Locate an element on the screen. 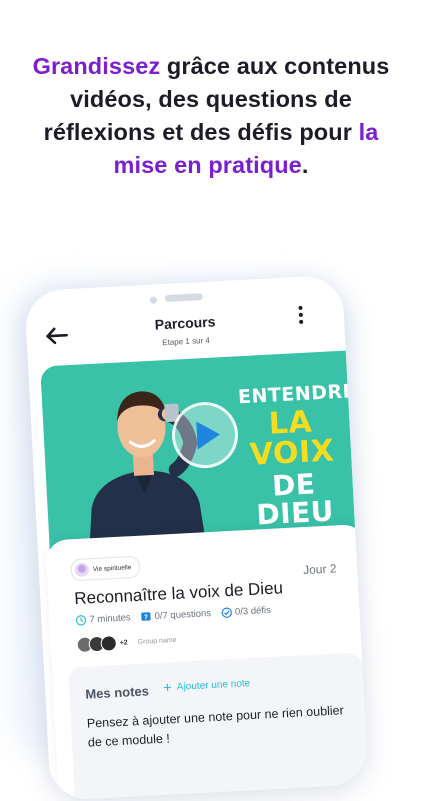 The width and height of the screenshot is (422, 801). duration-label: 7 minutes is located at coordinates (110, 619).